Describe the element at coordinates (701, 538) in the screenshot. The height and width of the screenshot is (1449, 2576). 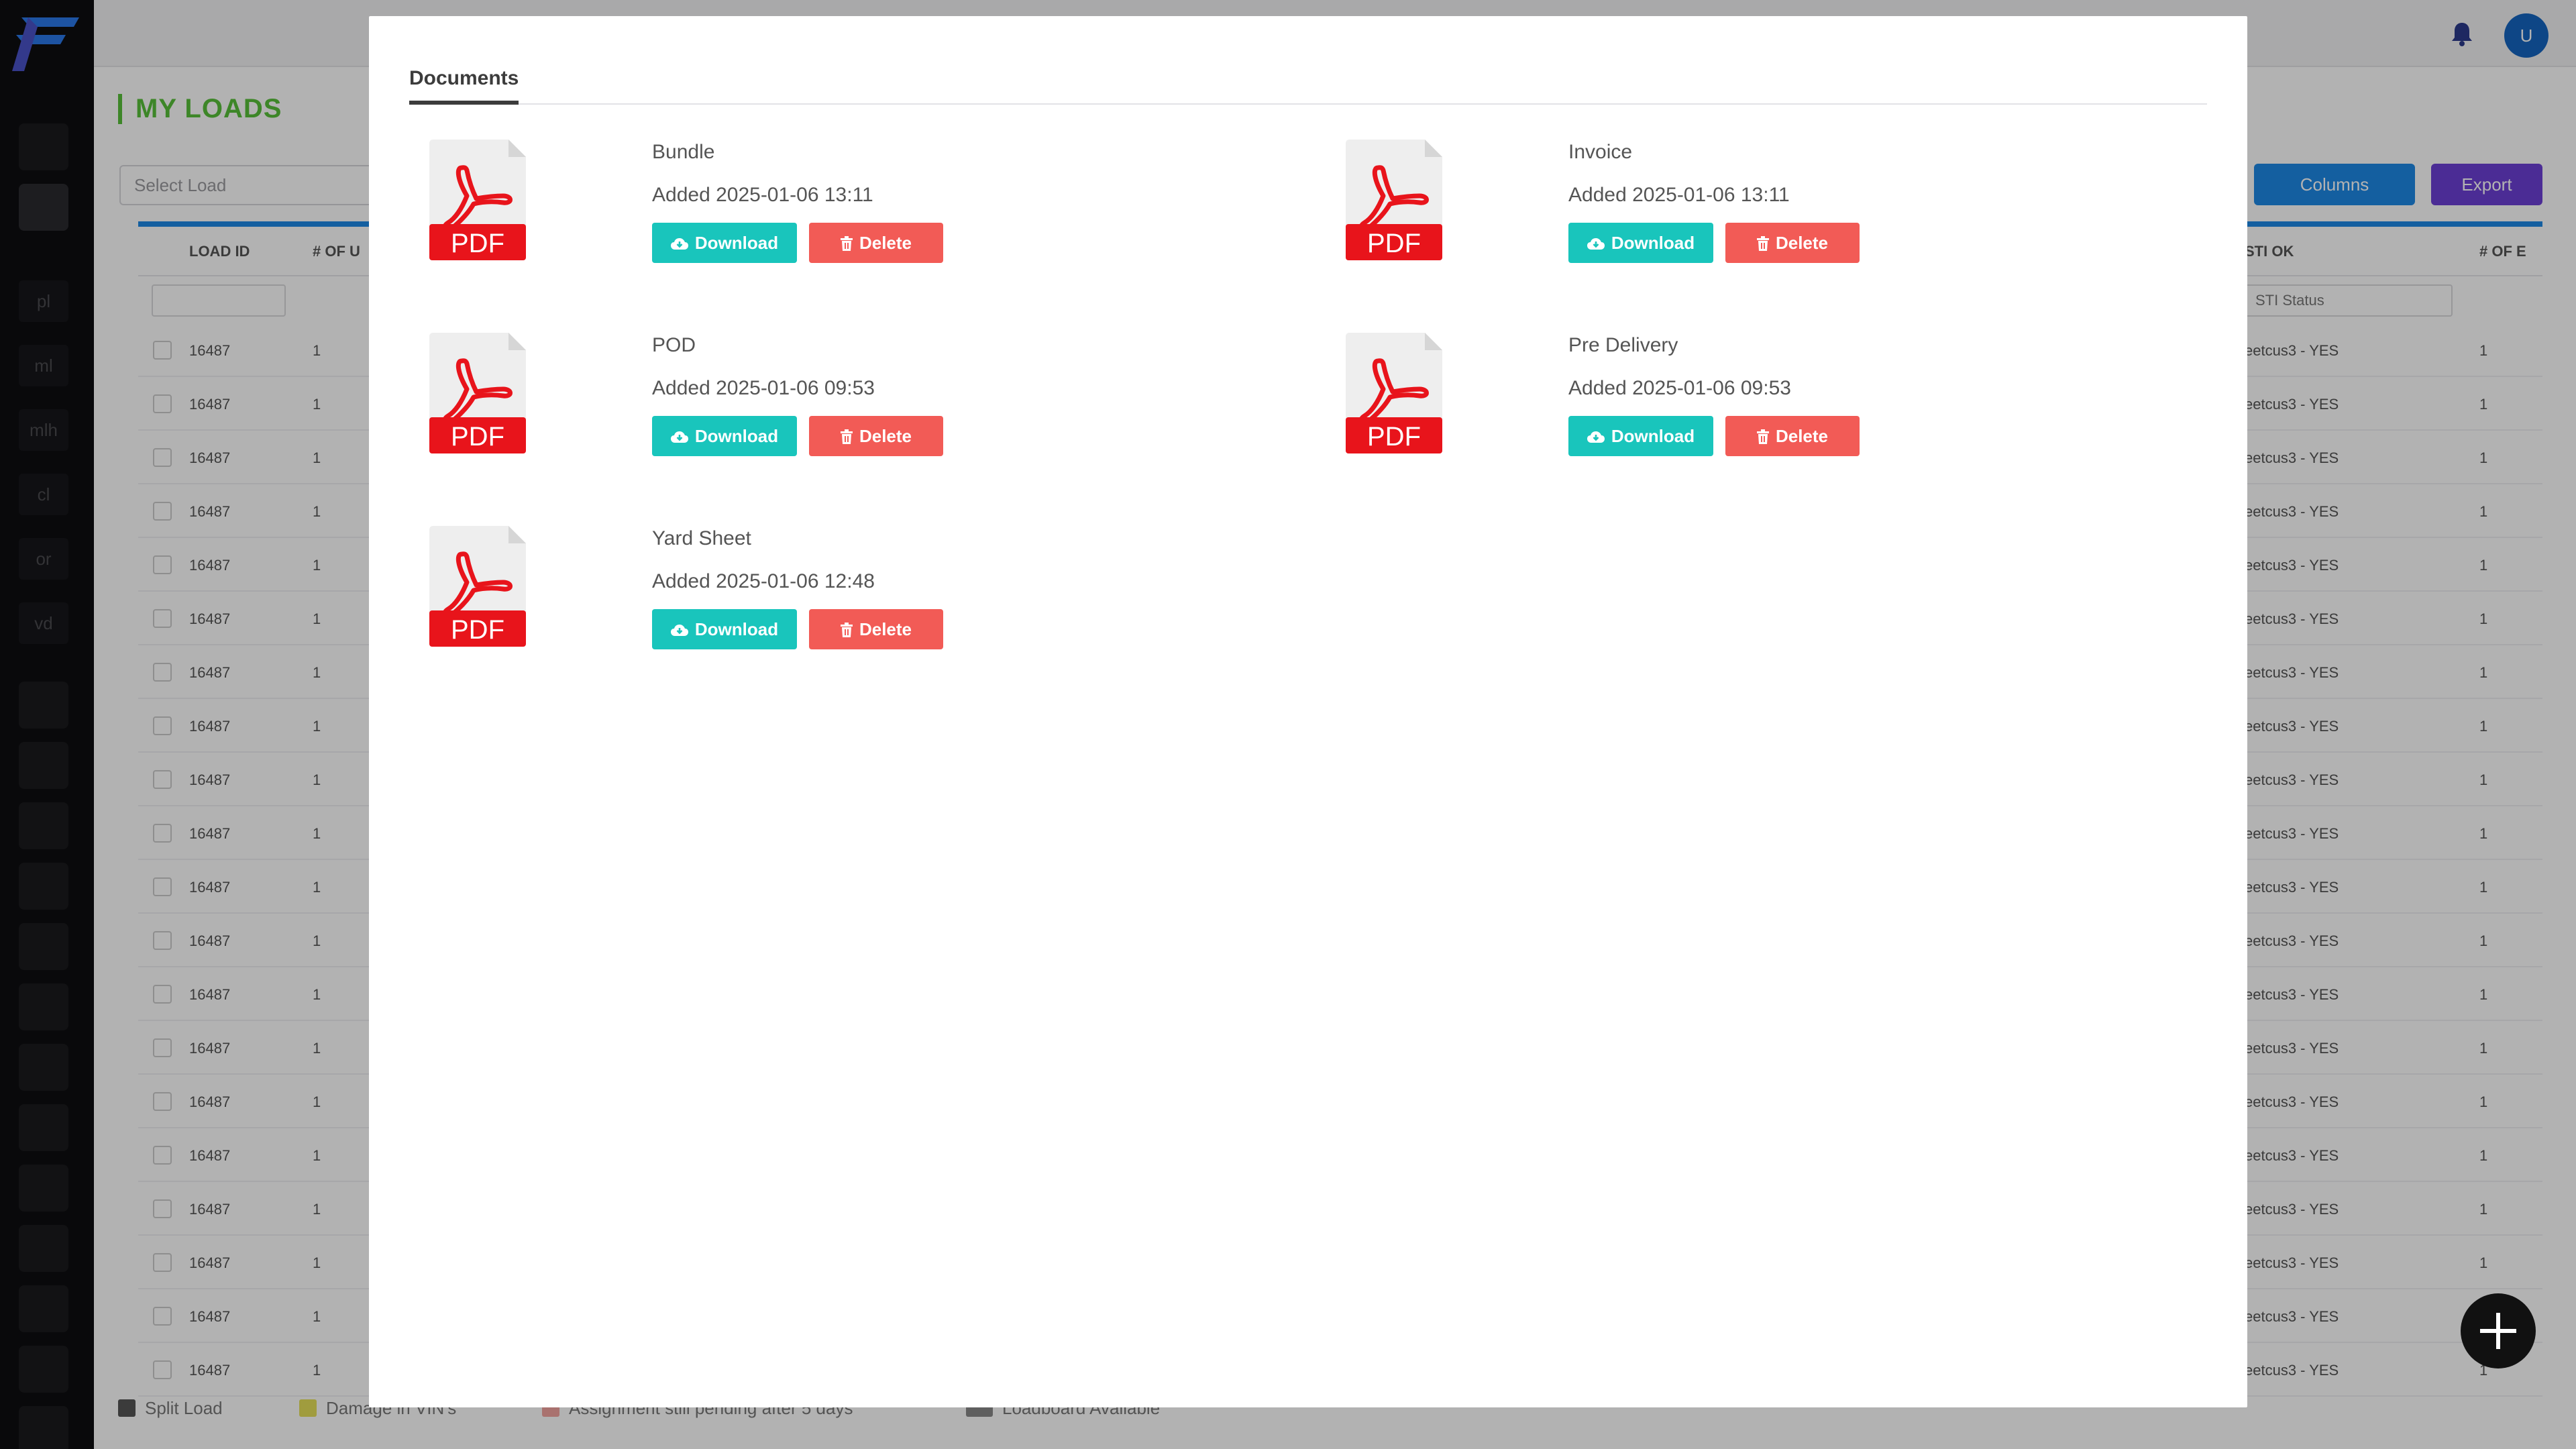
I see `document-title: Yard Sheet` at that location.